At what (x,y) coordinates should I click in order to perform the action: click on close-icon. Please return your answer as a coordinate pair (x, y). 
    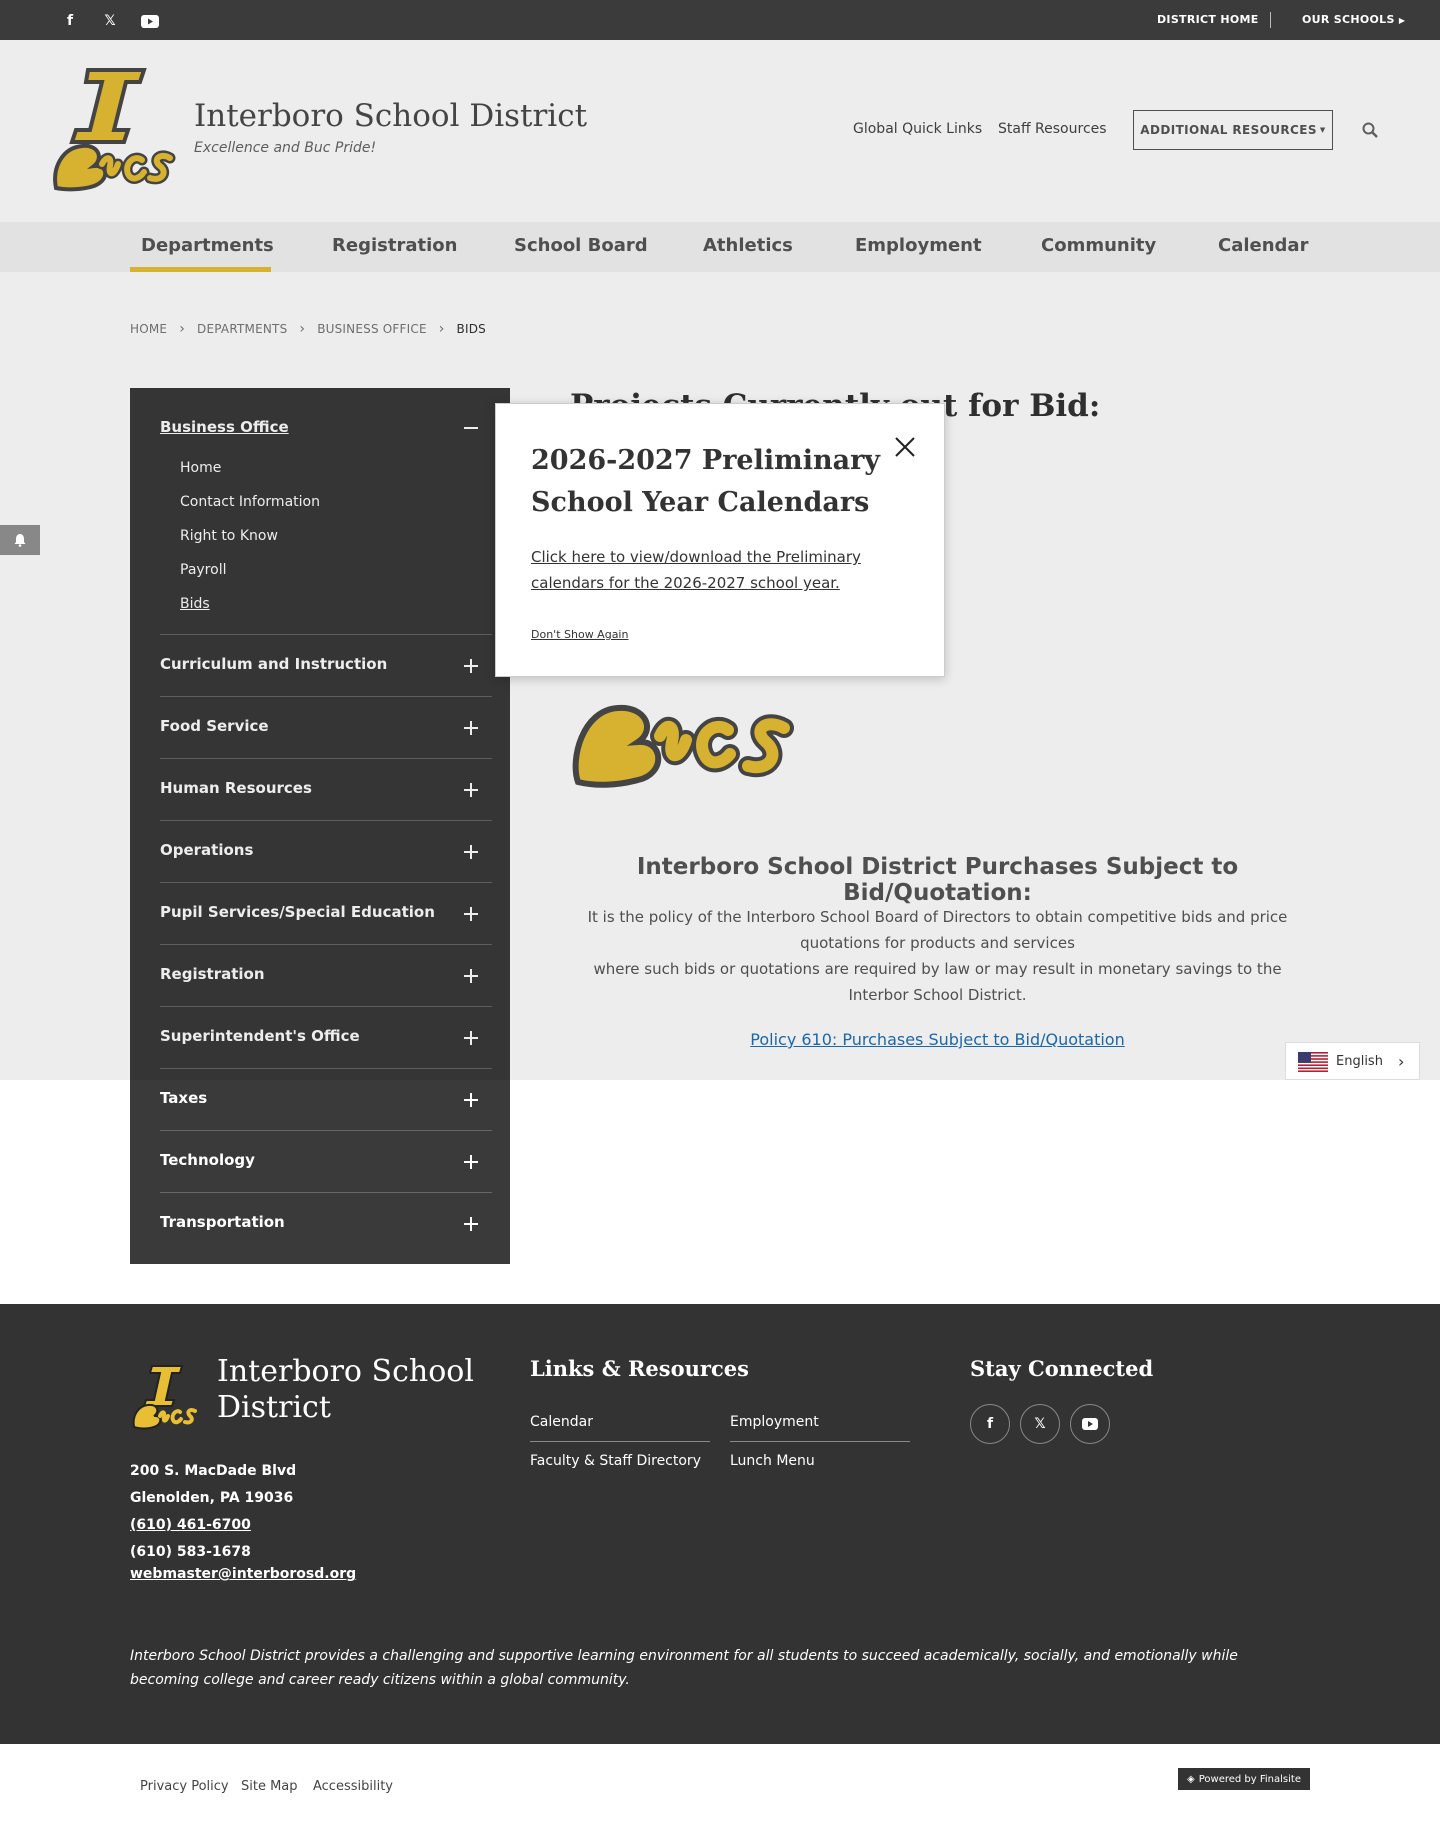
    Looking at the image, I should click on (905, 447).